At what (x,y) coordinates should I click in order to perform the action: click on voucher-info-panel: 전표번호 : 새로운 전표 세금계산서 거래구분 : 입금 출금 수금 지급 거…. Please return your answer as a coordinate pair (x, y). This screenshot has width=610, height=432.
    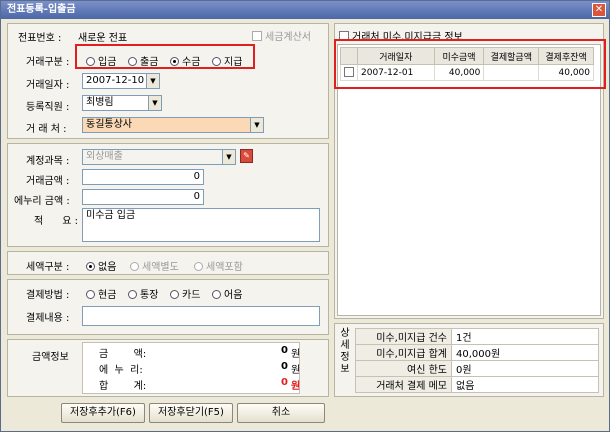
    Looking at the image, I should click on (168, 81).